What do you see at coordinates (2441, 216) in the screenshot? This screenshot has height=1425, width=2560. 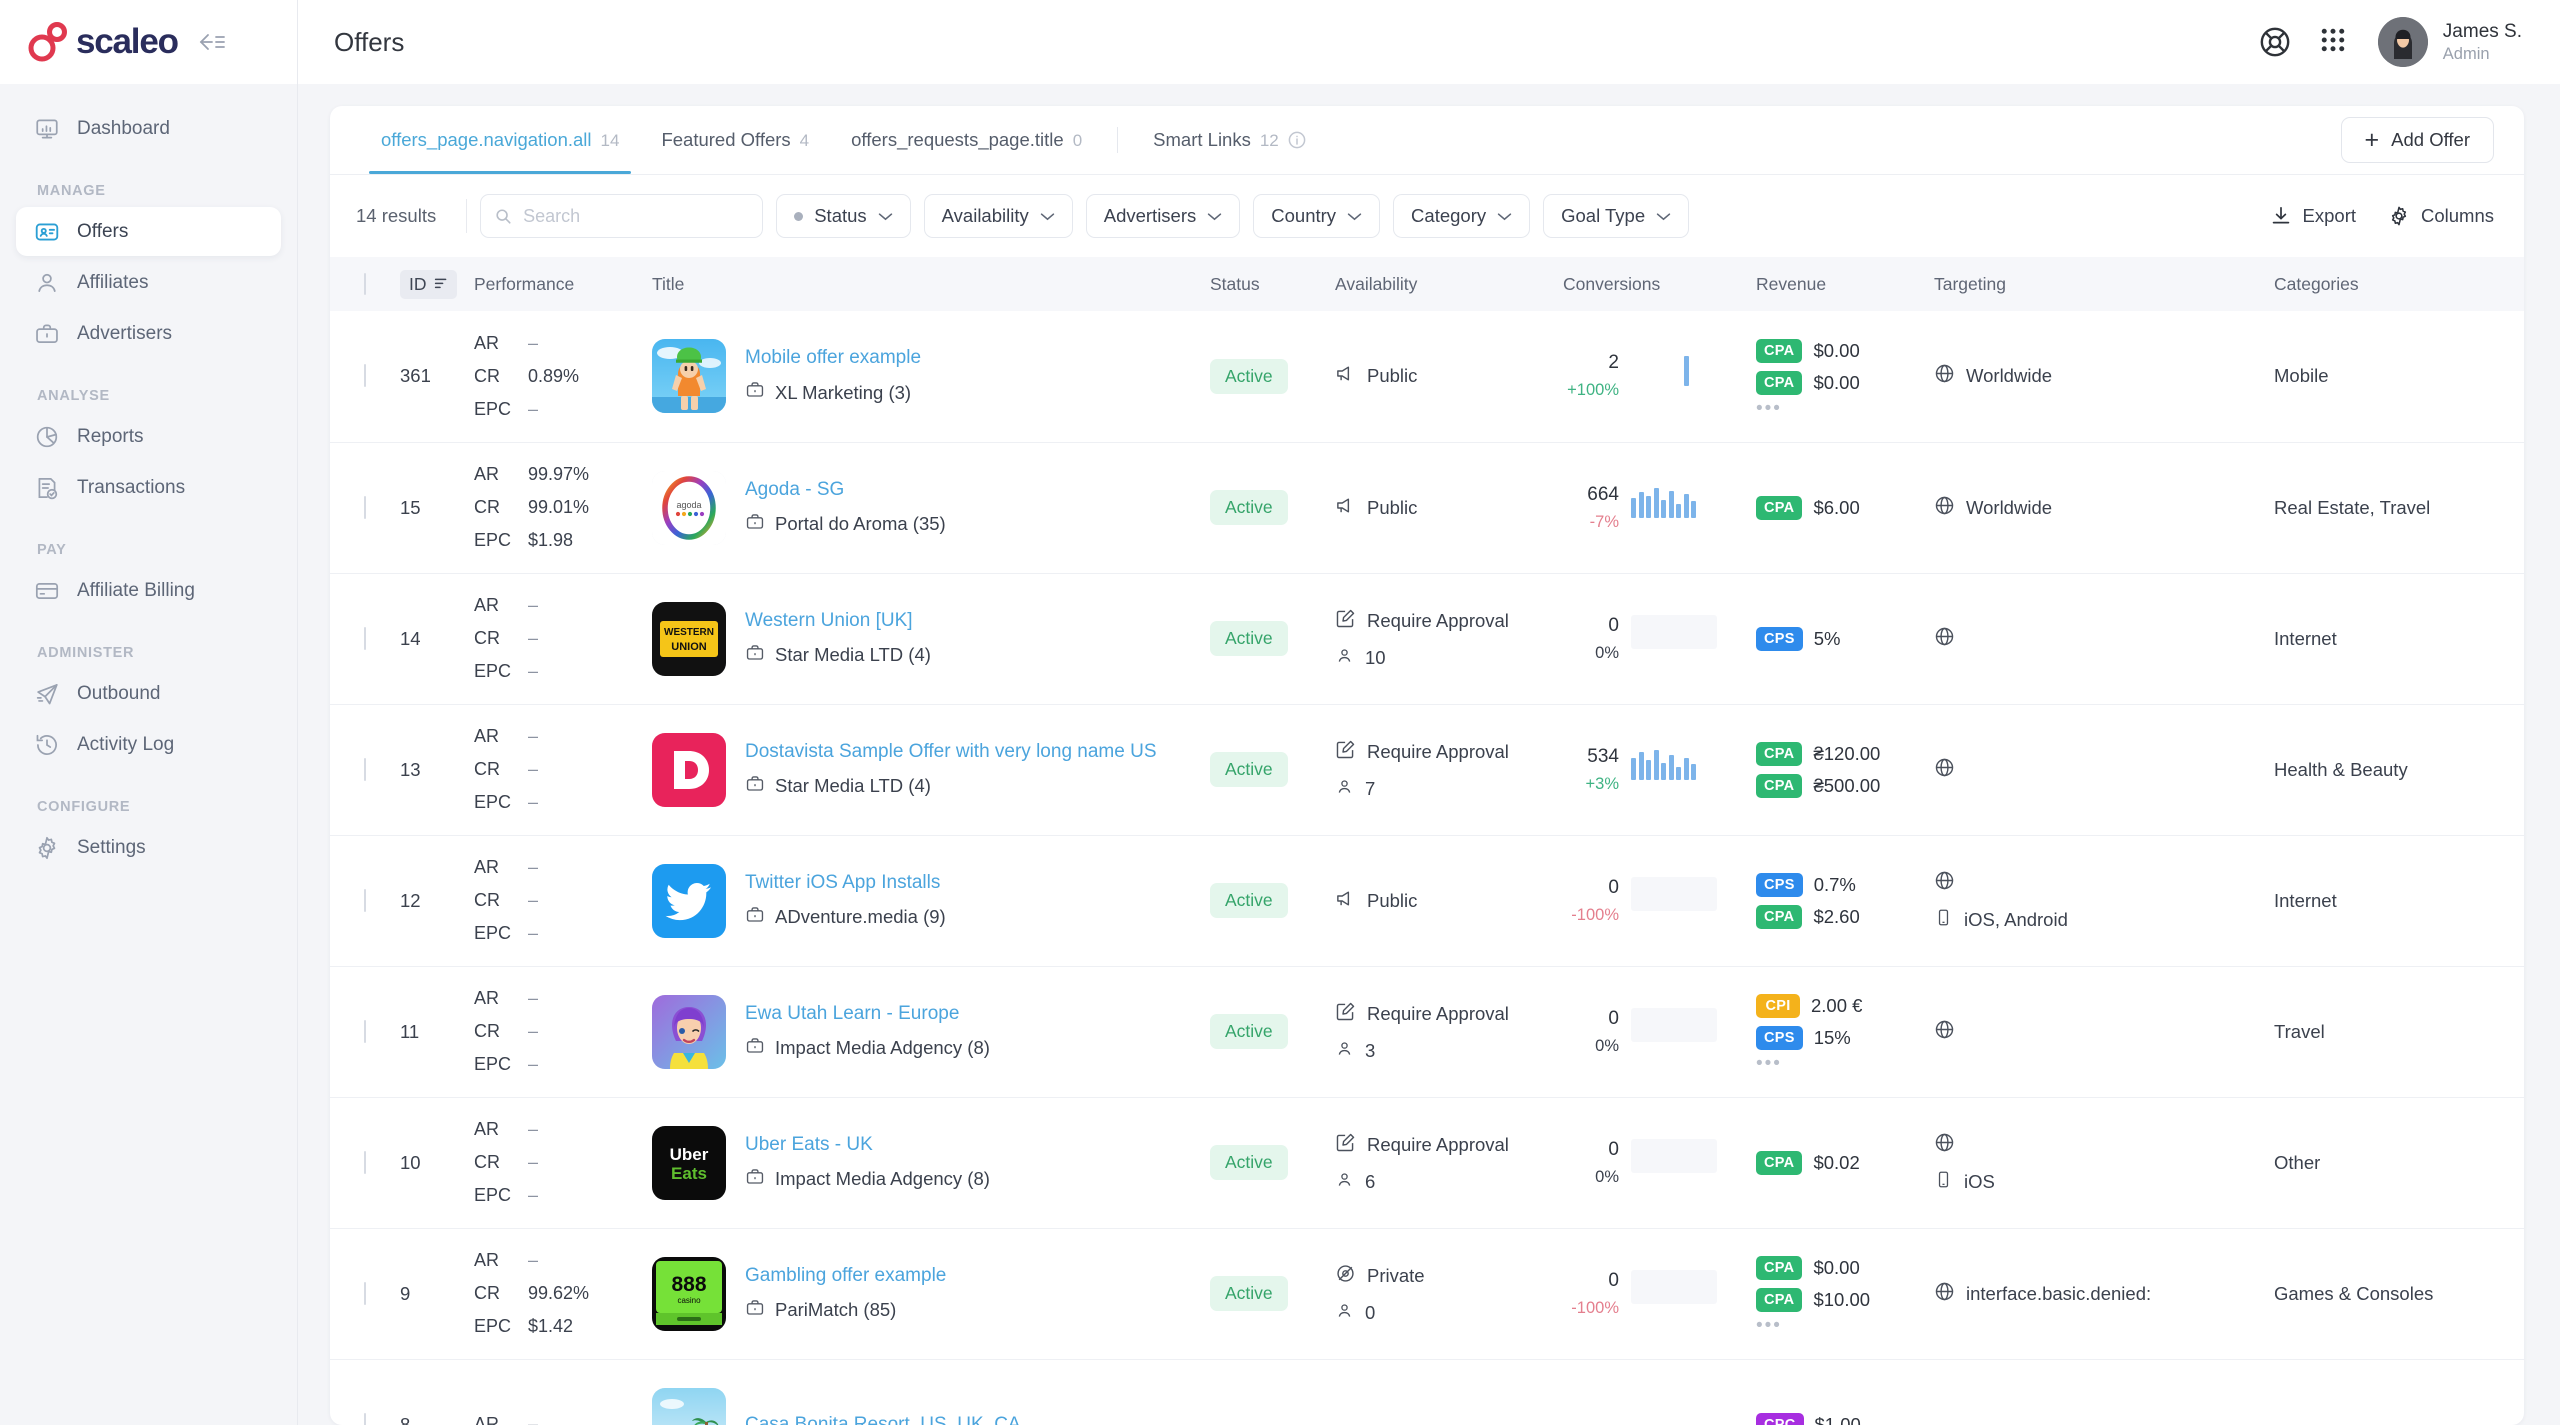 I see `columns-button: Columns` at bounding box center [2441, 216].